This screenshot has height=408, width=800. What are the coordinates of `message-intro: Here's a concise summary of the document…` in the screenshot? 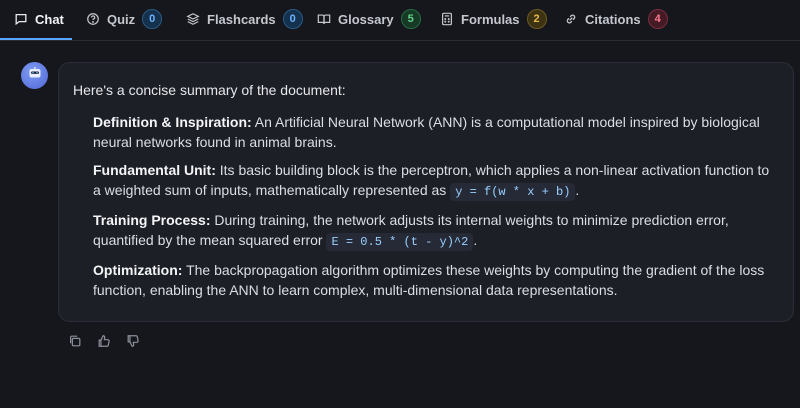 It's located at (209, 90).